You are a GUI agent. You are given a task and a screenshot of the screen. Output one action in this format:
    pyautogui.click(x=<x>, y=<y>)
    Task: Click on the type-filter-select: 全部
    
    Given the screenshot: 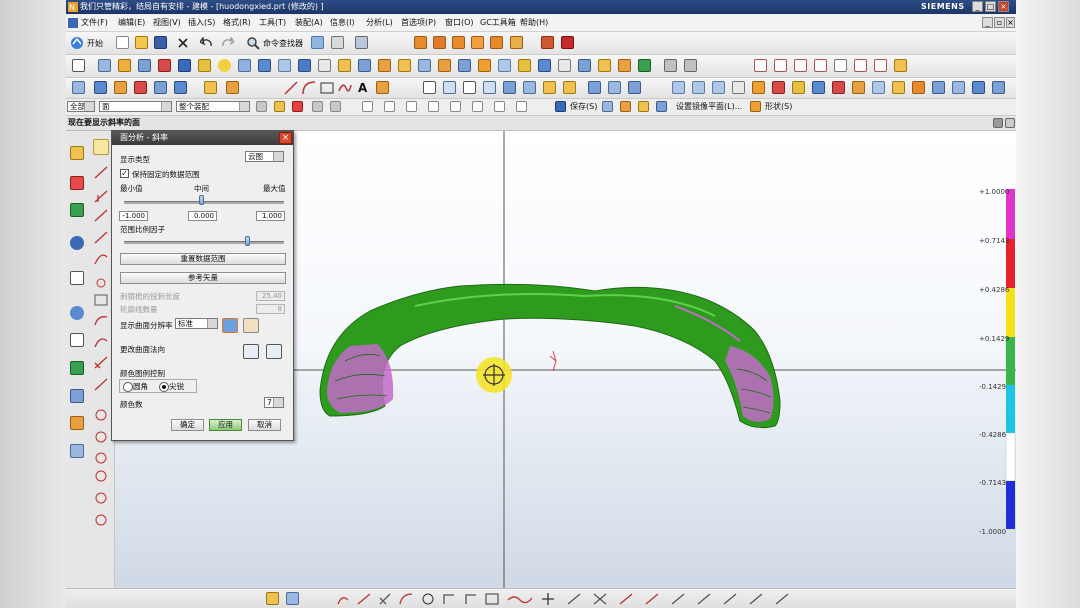 What is the action you would take?
    pyautogui.click(x=81, y=106)
    